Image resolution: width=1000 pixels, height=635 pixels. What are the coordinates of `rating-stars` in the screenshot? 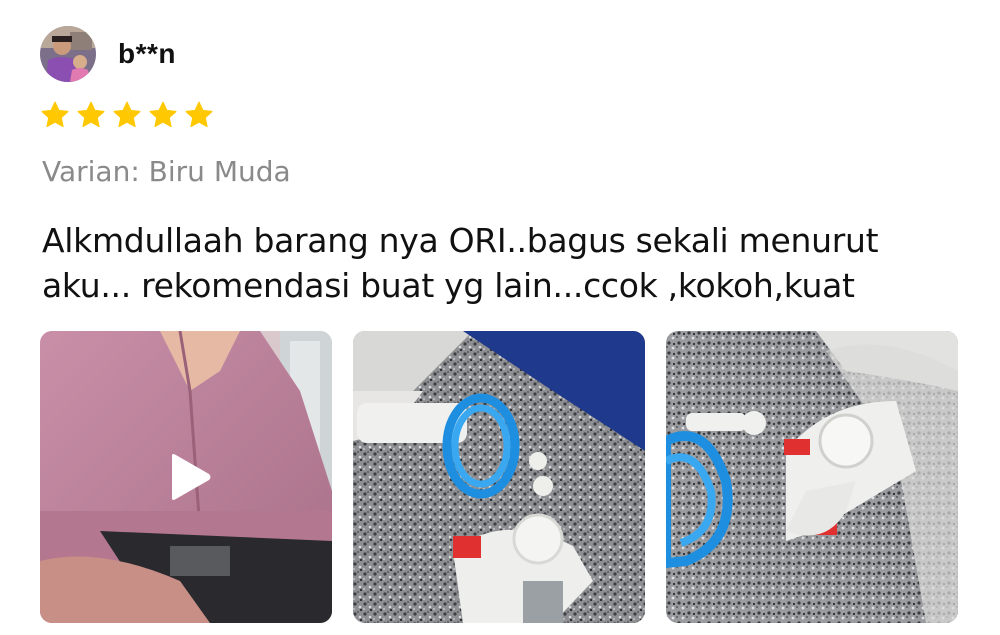 It's located at (127, 115).